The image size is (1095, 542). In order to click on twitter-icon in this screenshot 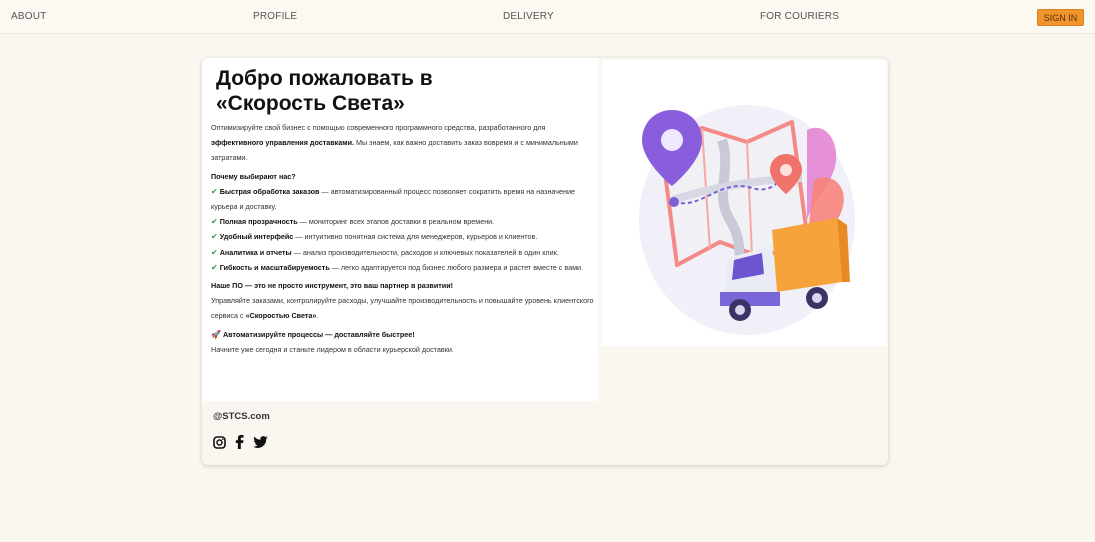, I will do `click(260, 442)`.